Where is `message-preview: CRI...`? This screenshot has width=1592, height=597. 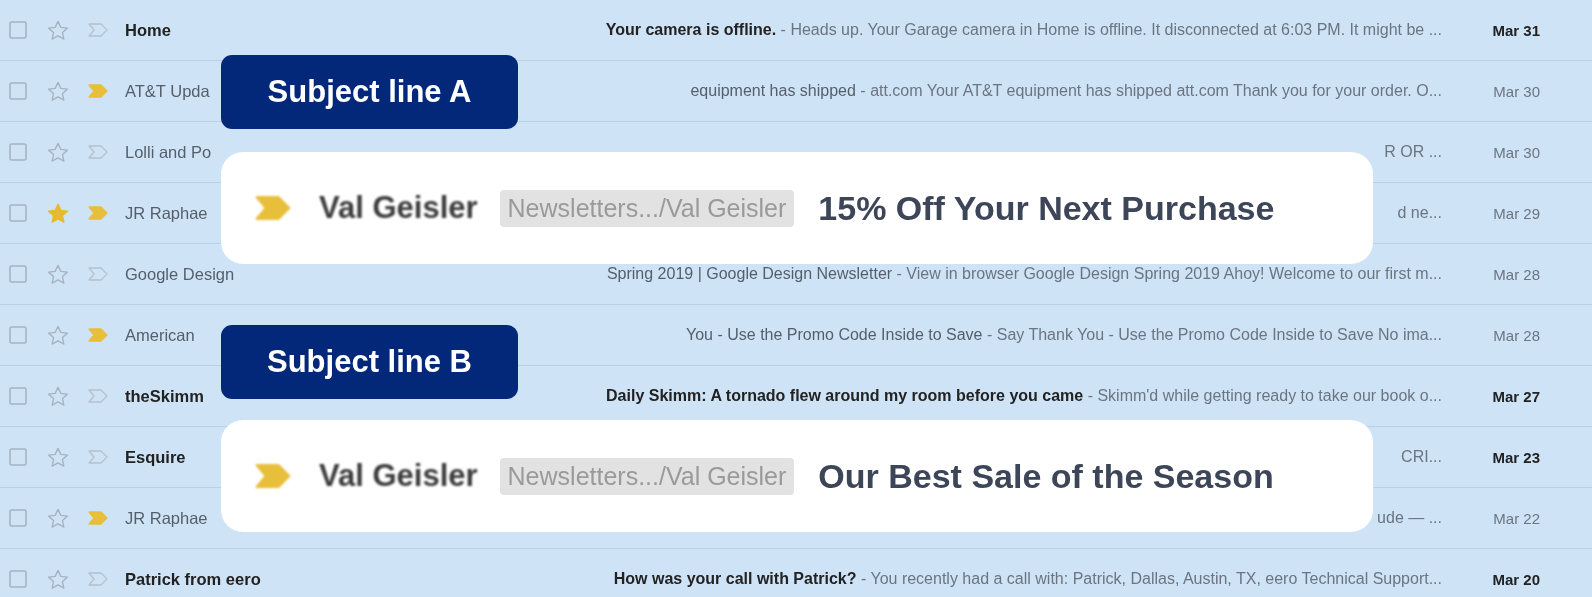
message-preview: CRI... is located at coordinates (1421, 457).